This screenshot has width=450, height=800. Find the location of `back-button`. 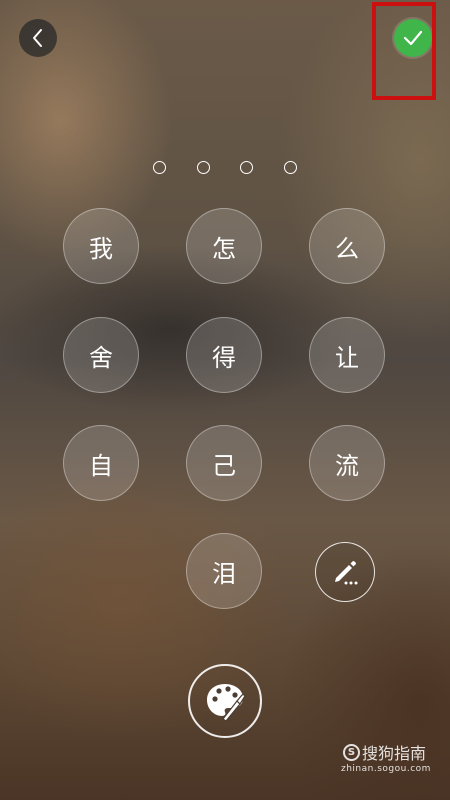

back-button is located at coordinates (38, 38).